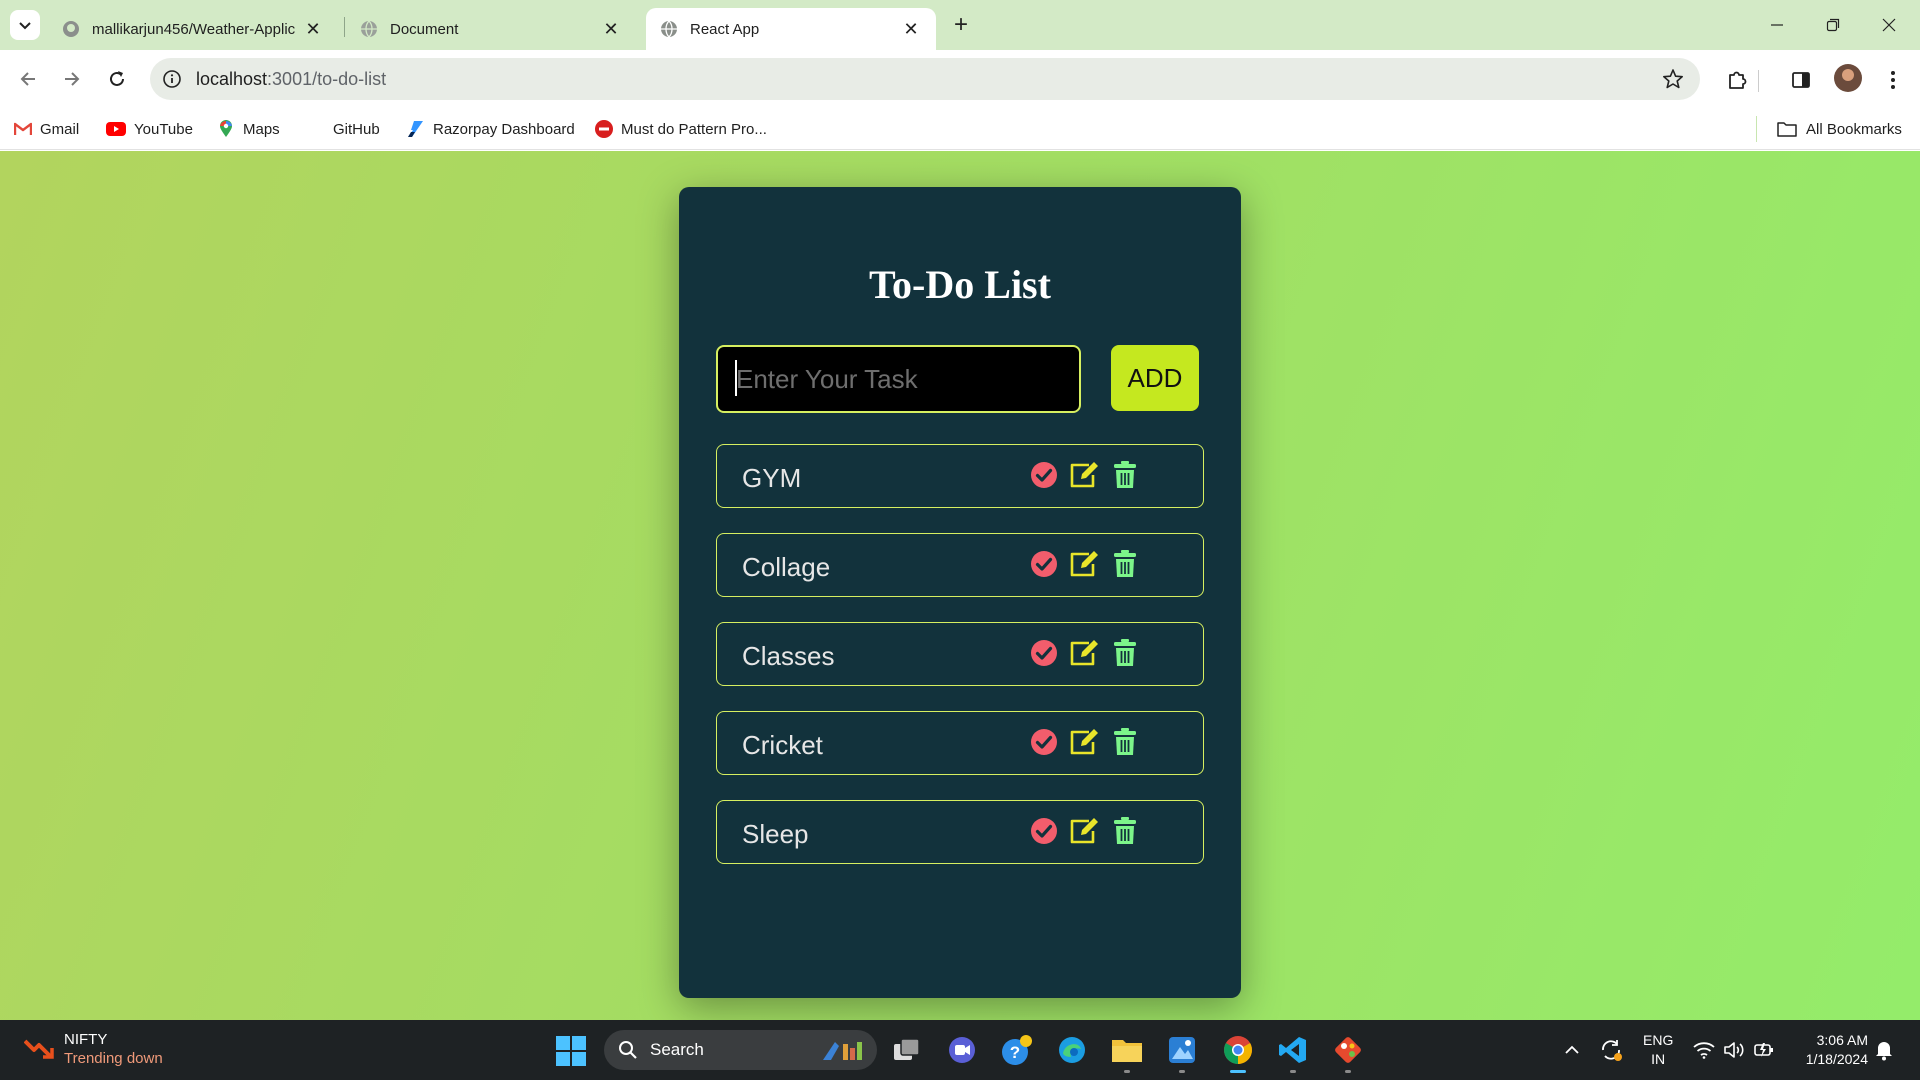 The height and width of the screenshot is (1080, 1920). What do you see at coordinates (960, 476) in the screenshot?
I see `todo-item: GYM` at bounding box center [960, 476].